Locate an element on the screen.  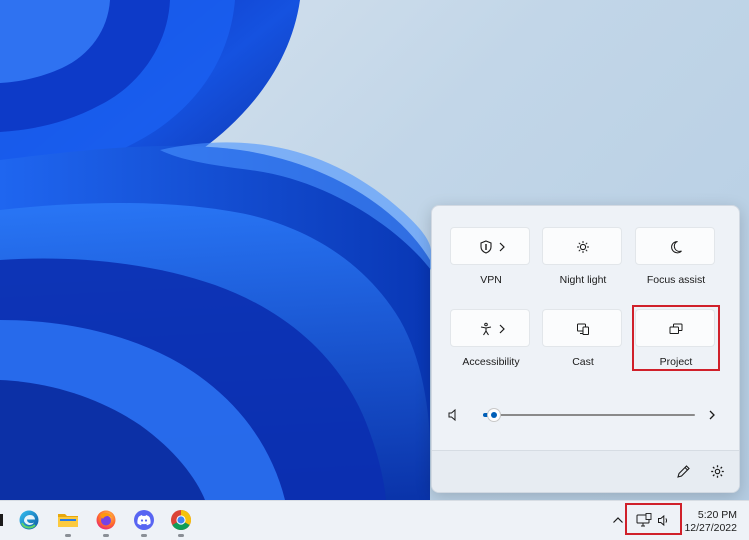
accessibility-button is located at coordinates (490, 328).